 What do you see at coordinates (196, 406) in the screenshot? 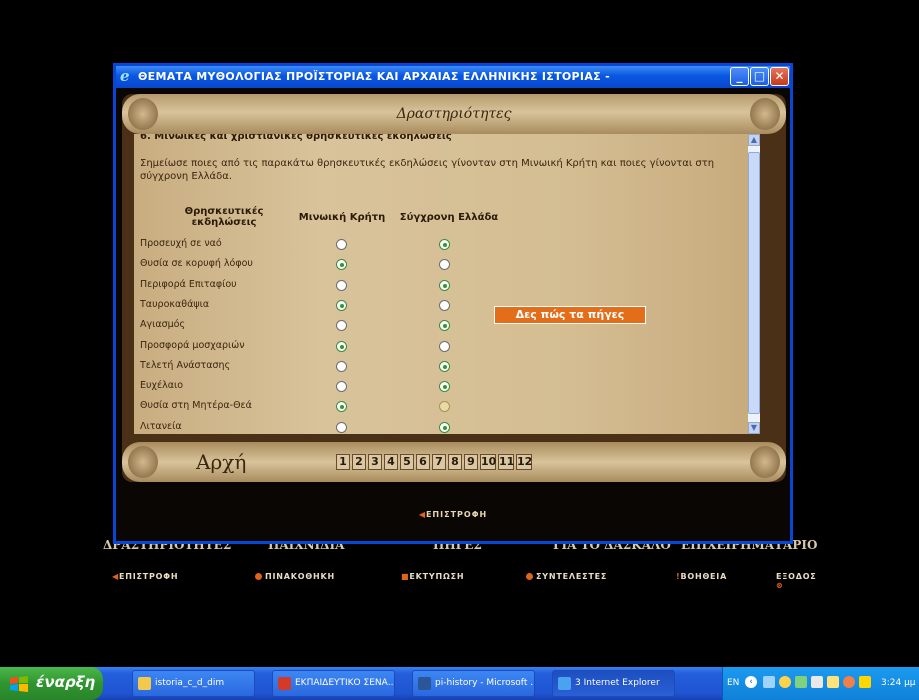
I see `row-label: Θυσία στη Μητέρα-Θεά` at bounding box center [196, 406].